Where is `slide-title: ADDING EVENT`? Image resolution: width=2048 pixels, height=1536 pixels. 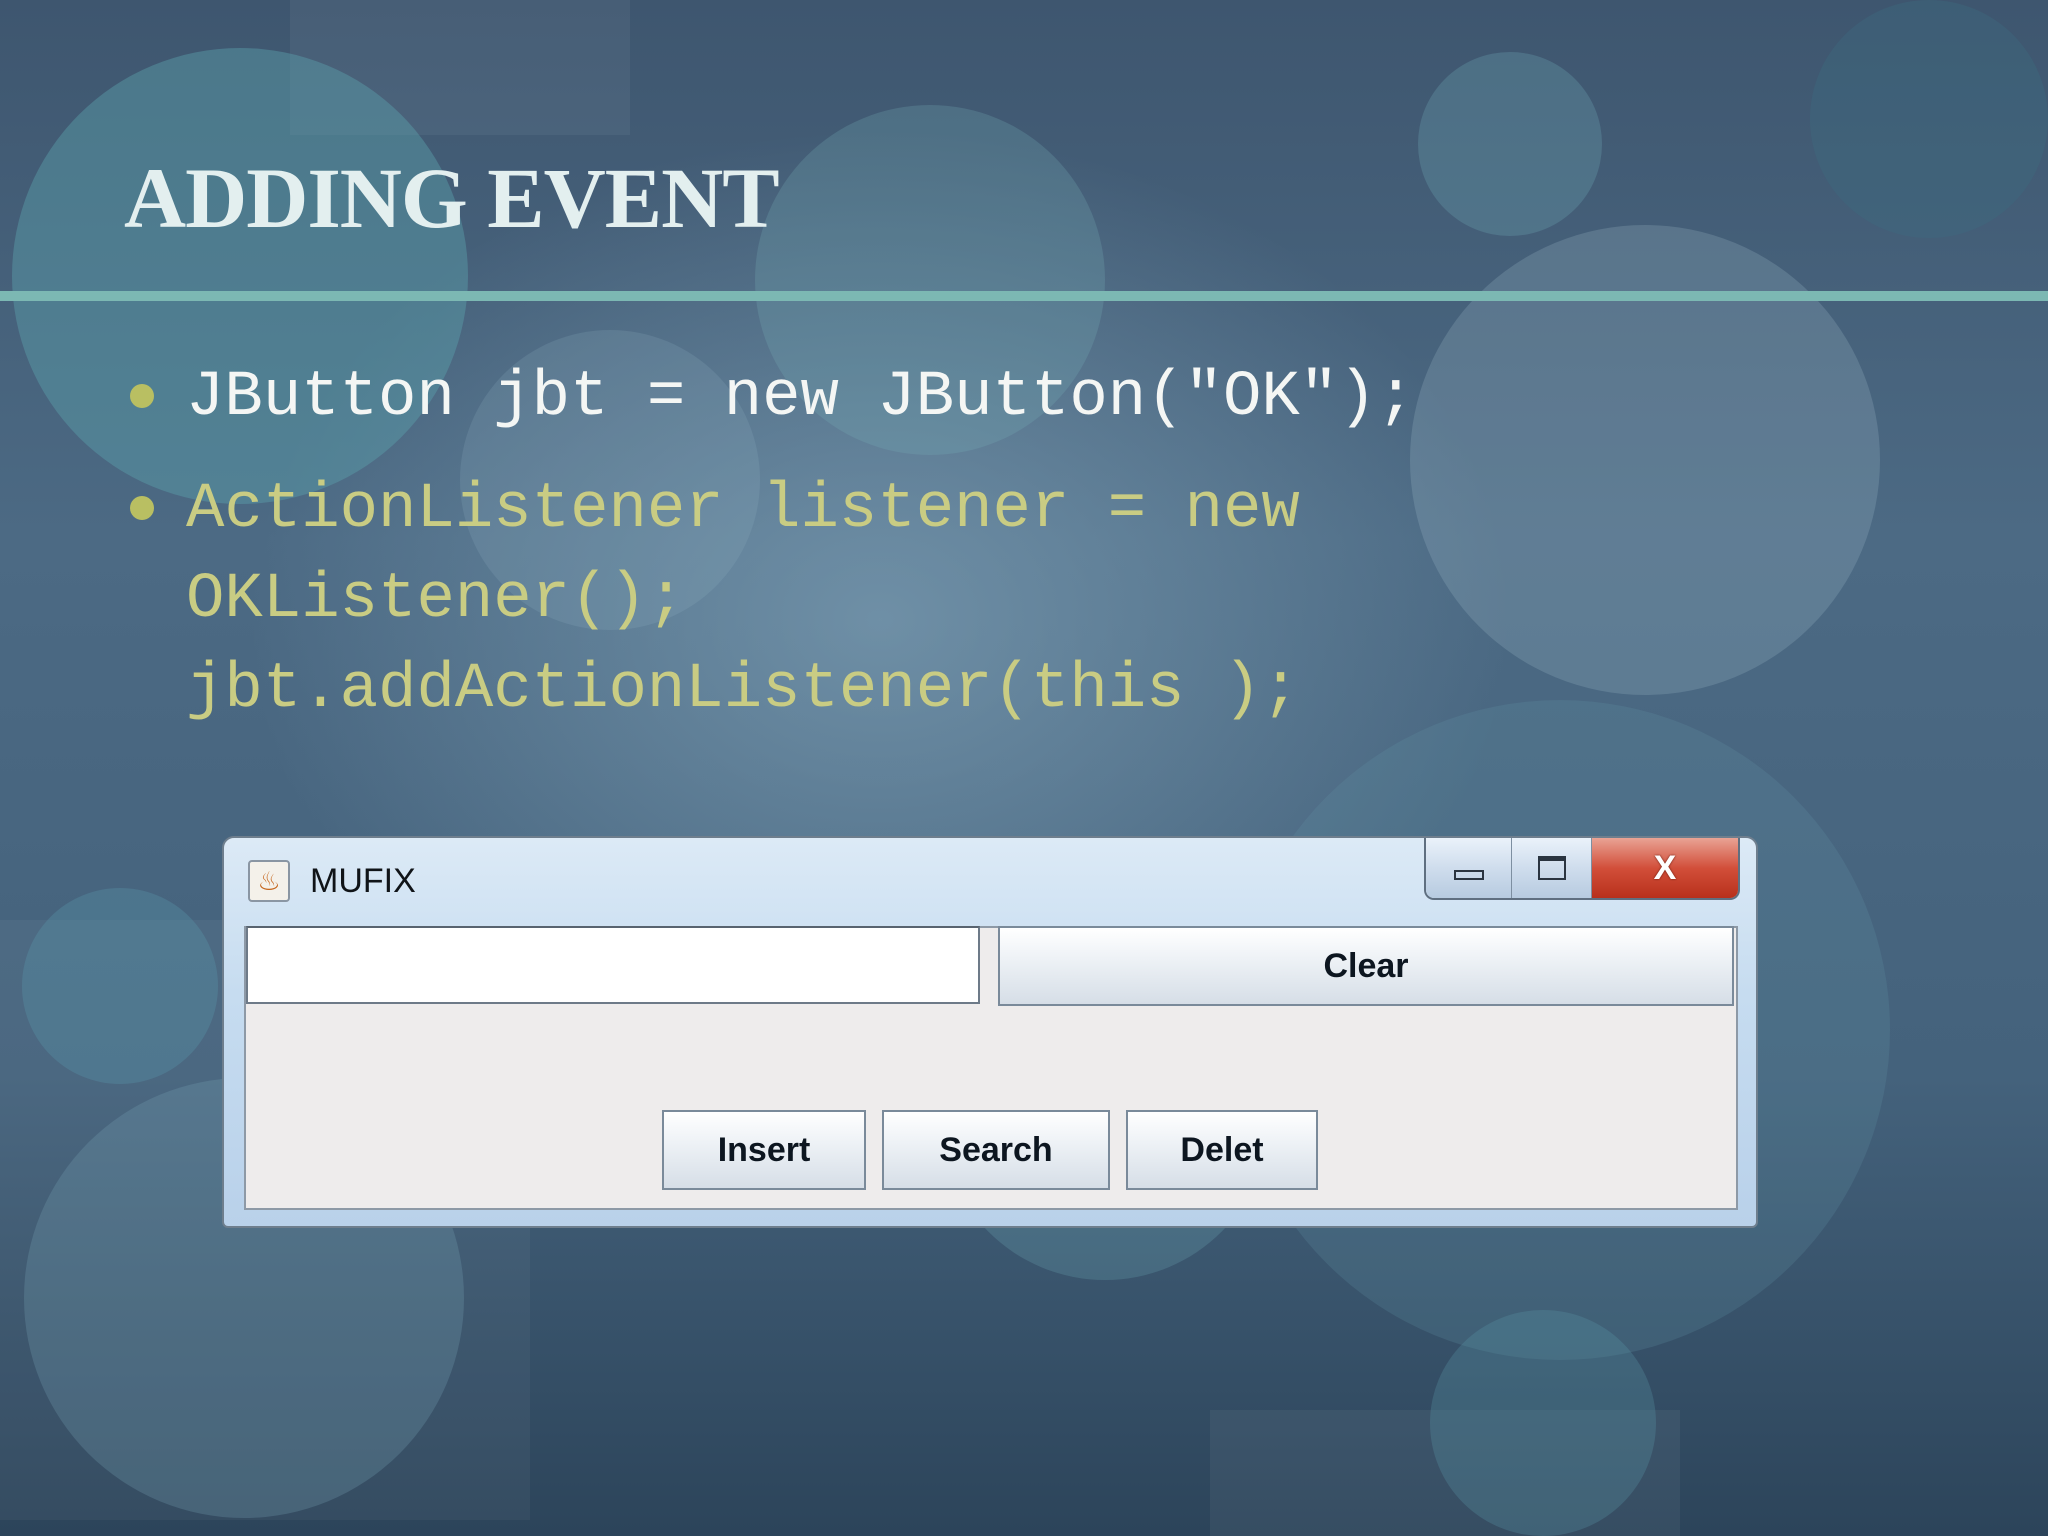
slide-title: ADDING EVENT is located at coordinates (452, 198).